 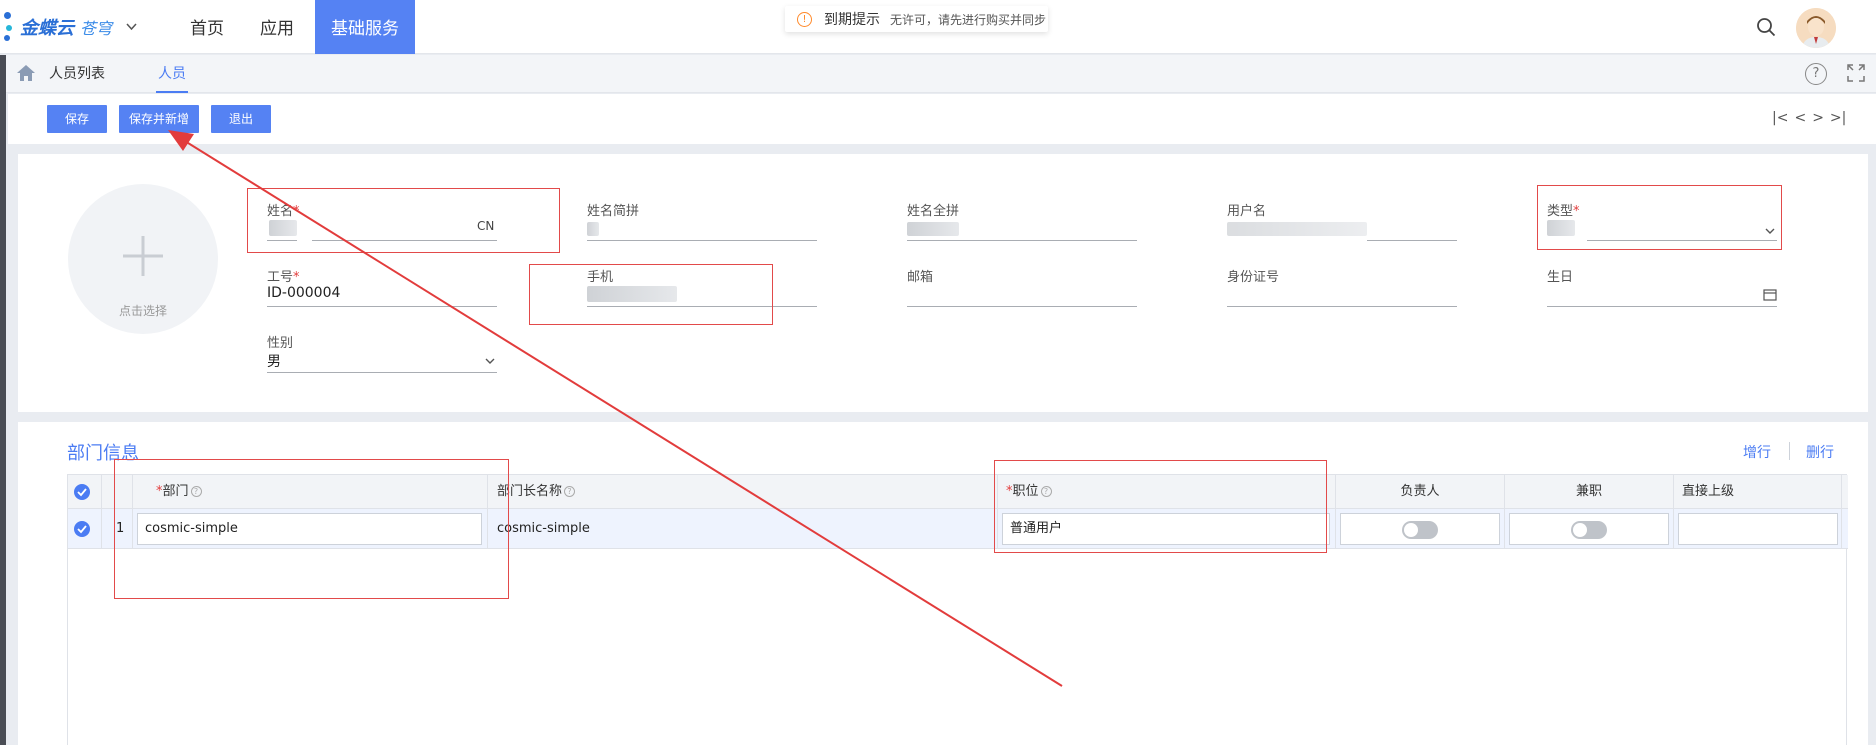 I want to click on nav-home: 首页, so click(x=207, y=27).